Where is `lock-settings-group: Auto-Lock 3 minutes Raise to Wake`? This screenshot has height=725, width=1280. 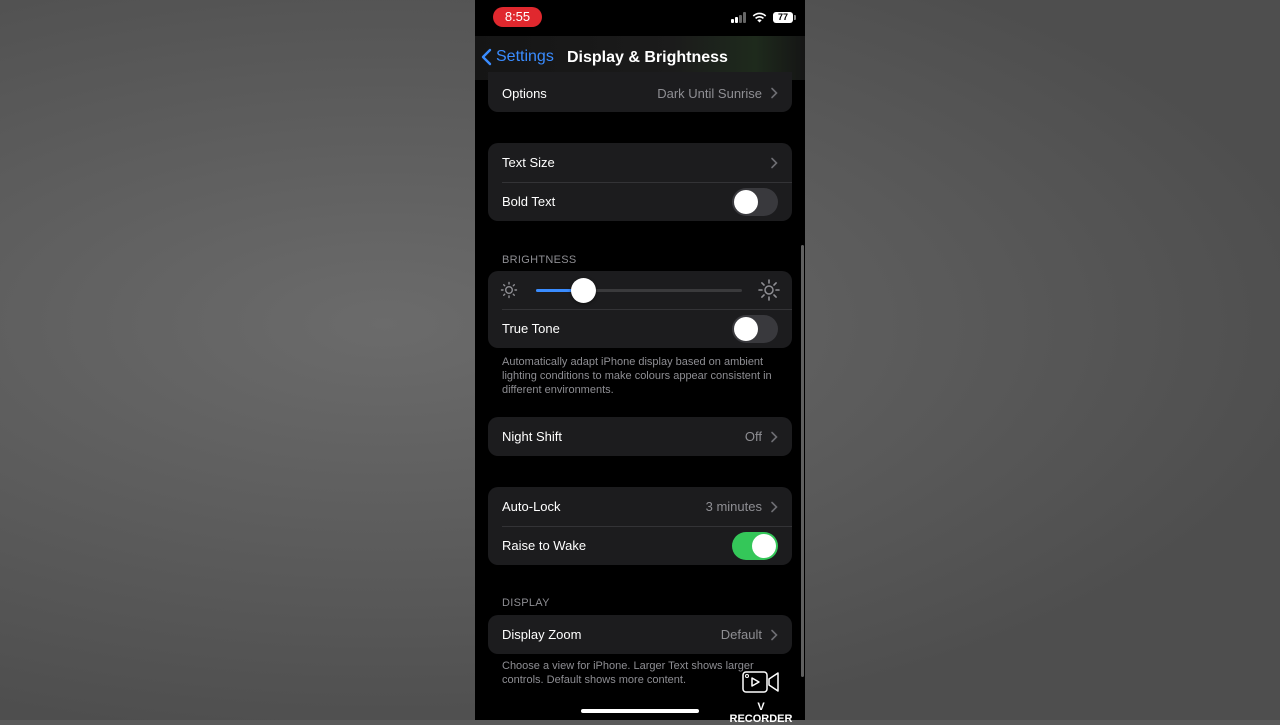 lock-settings-group: Auto-Lock 3 minutes Raise to Wake is located at coordinates (640, 526).